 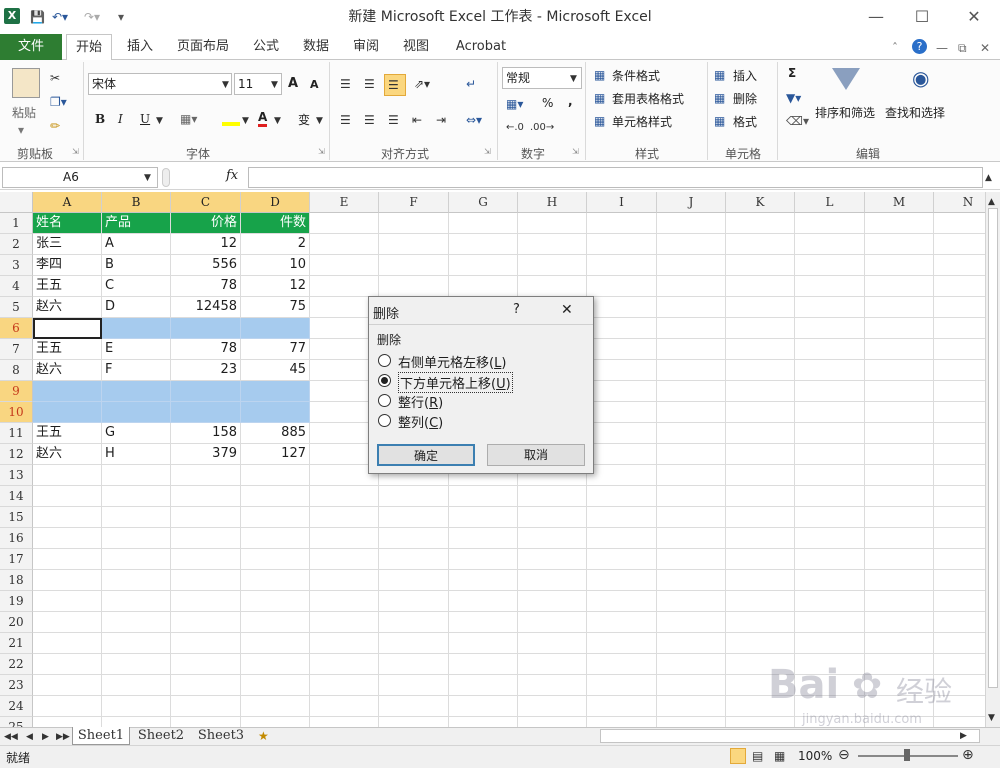 What do you see at coordinates (622, 706) in the screenshot?
I see `cell-i24` at bounding box center [622, 706].